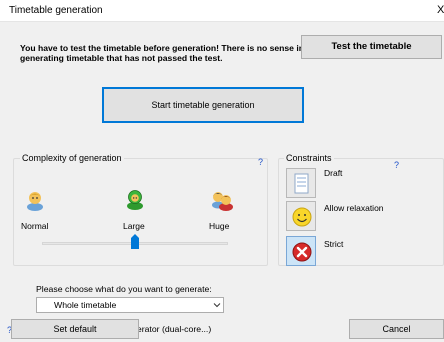  I want to click on level-huge-label: Huge, so click(219, 226).